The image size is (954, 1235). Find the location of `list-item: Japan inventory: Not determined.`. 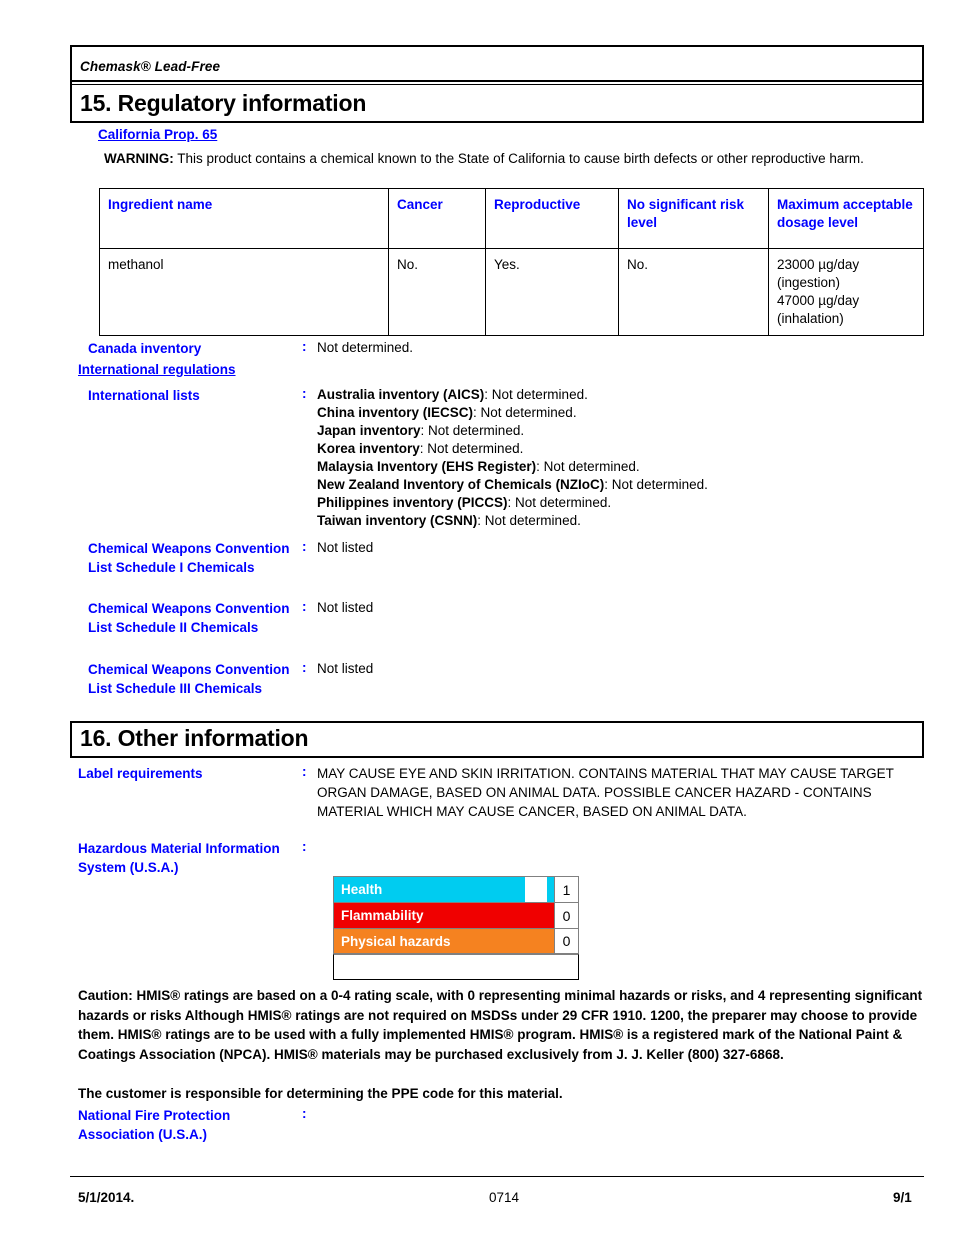

list-item: Japan inventory: Not determined. is located at coordinates (617, 431).